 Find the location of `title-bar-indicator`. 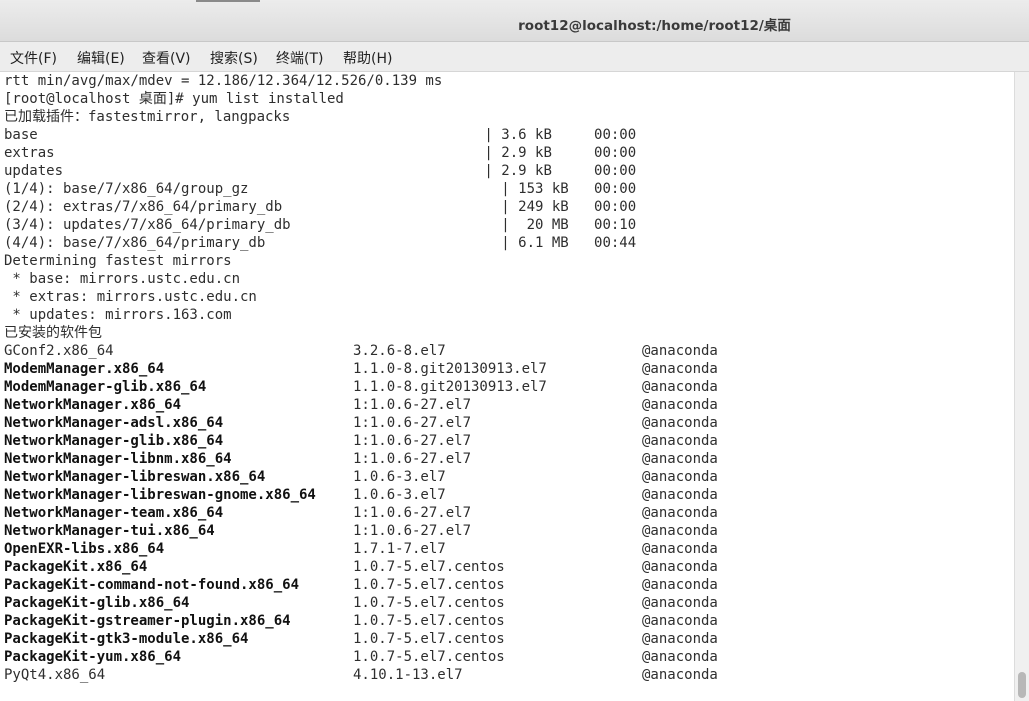

title-bar-indicator is located at coordinates (228, 1).